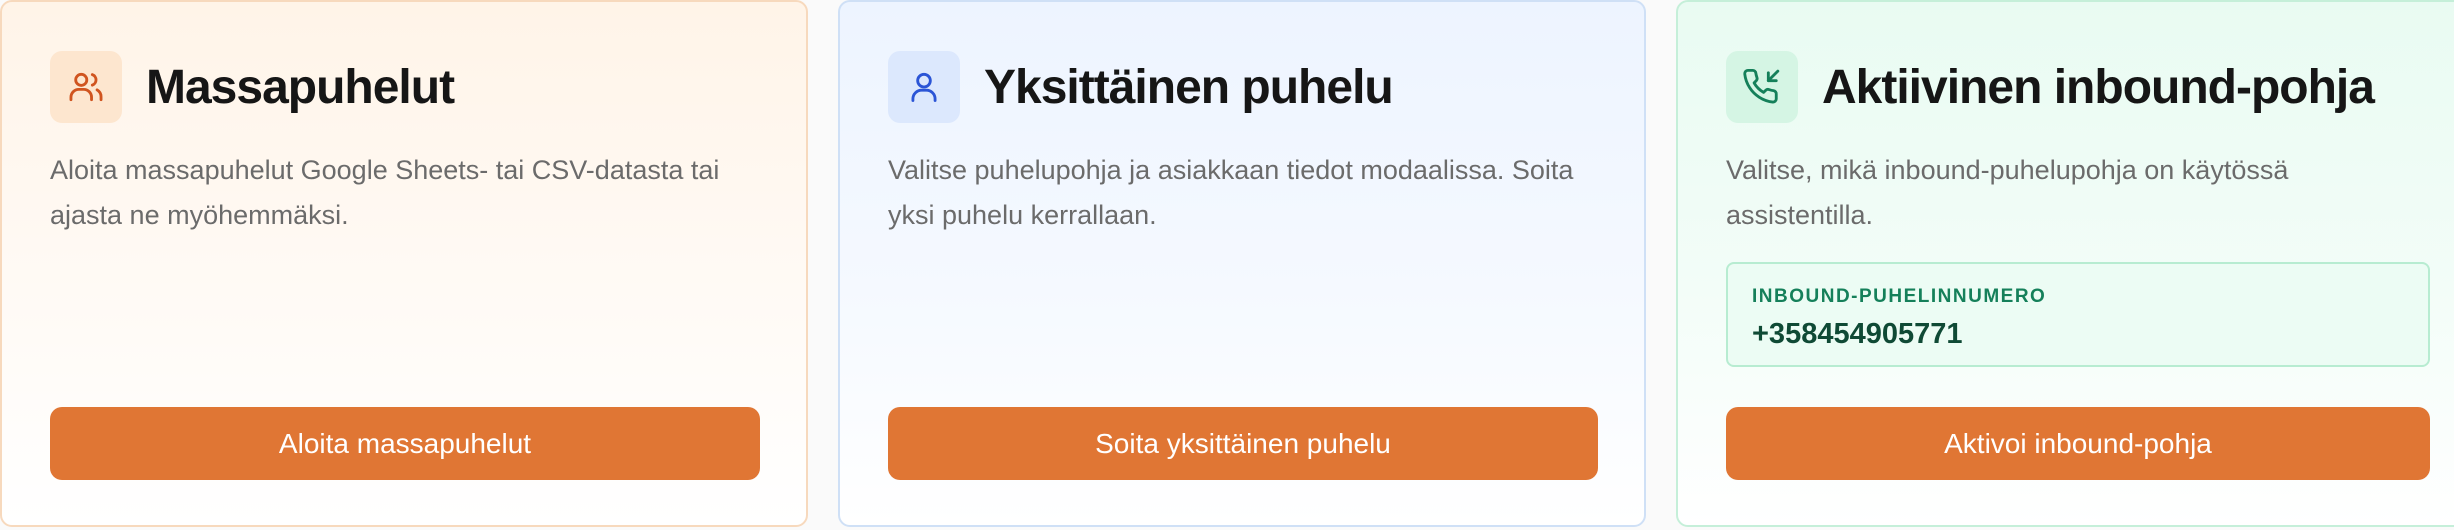 The width and height of the screenshot is (2454, 530). Describe the element at coordinates (1857, 334) in the screenshot. I see `inbound-phone-number: +358454905771` at that location.